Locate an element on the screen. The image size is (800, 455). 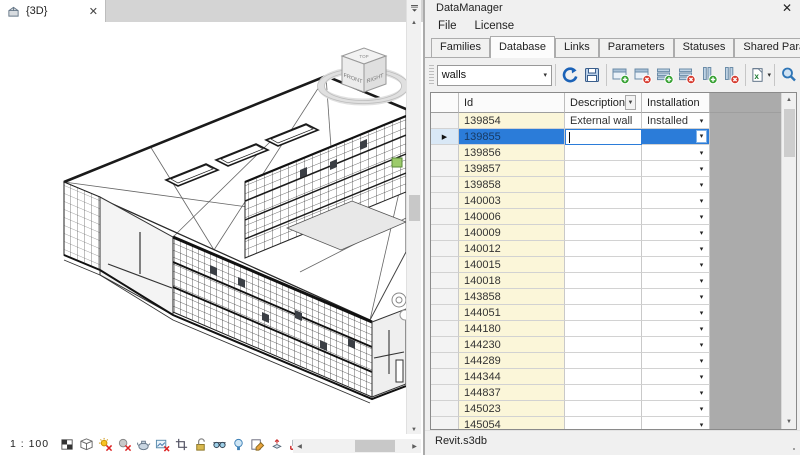
description-column-header: Description ▼ is located at coordinates (603, 103).